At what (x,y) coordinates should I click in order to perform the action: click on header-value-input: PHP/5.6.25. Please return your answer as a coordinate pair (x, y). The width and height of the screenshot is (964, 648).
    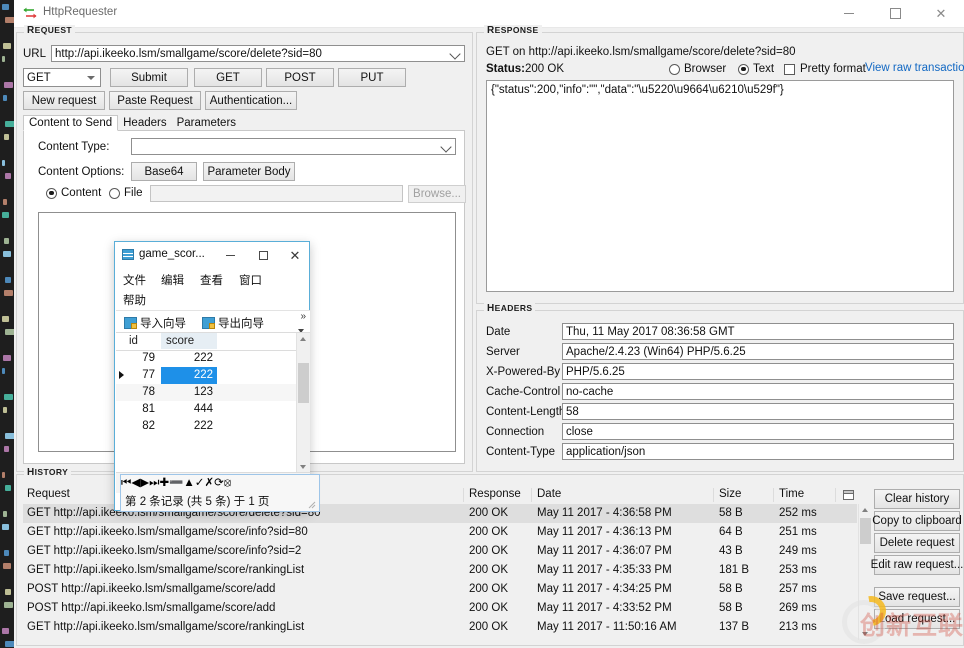
    Looking at the image, I should click on (758, 371).